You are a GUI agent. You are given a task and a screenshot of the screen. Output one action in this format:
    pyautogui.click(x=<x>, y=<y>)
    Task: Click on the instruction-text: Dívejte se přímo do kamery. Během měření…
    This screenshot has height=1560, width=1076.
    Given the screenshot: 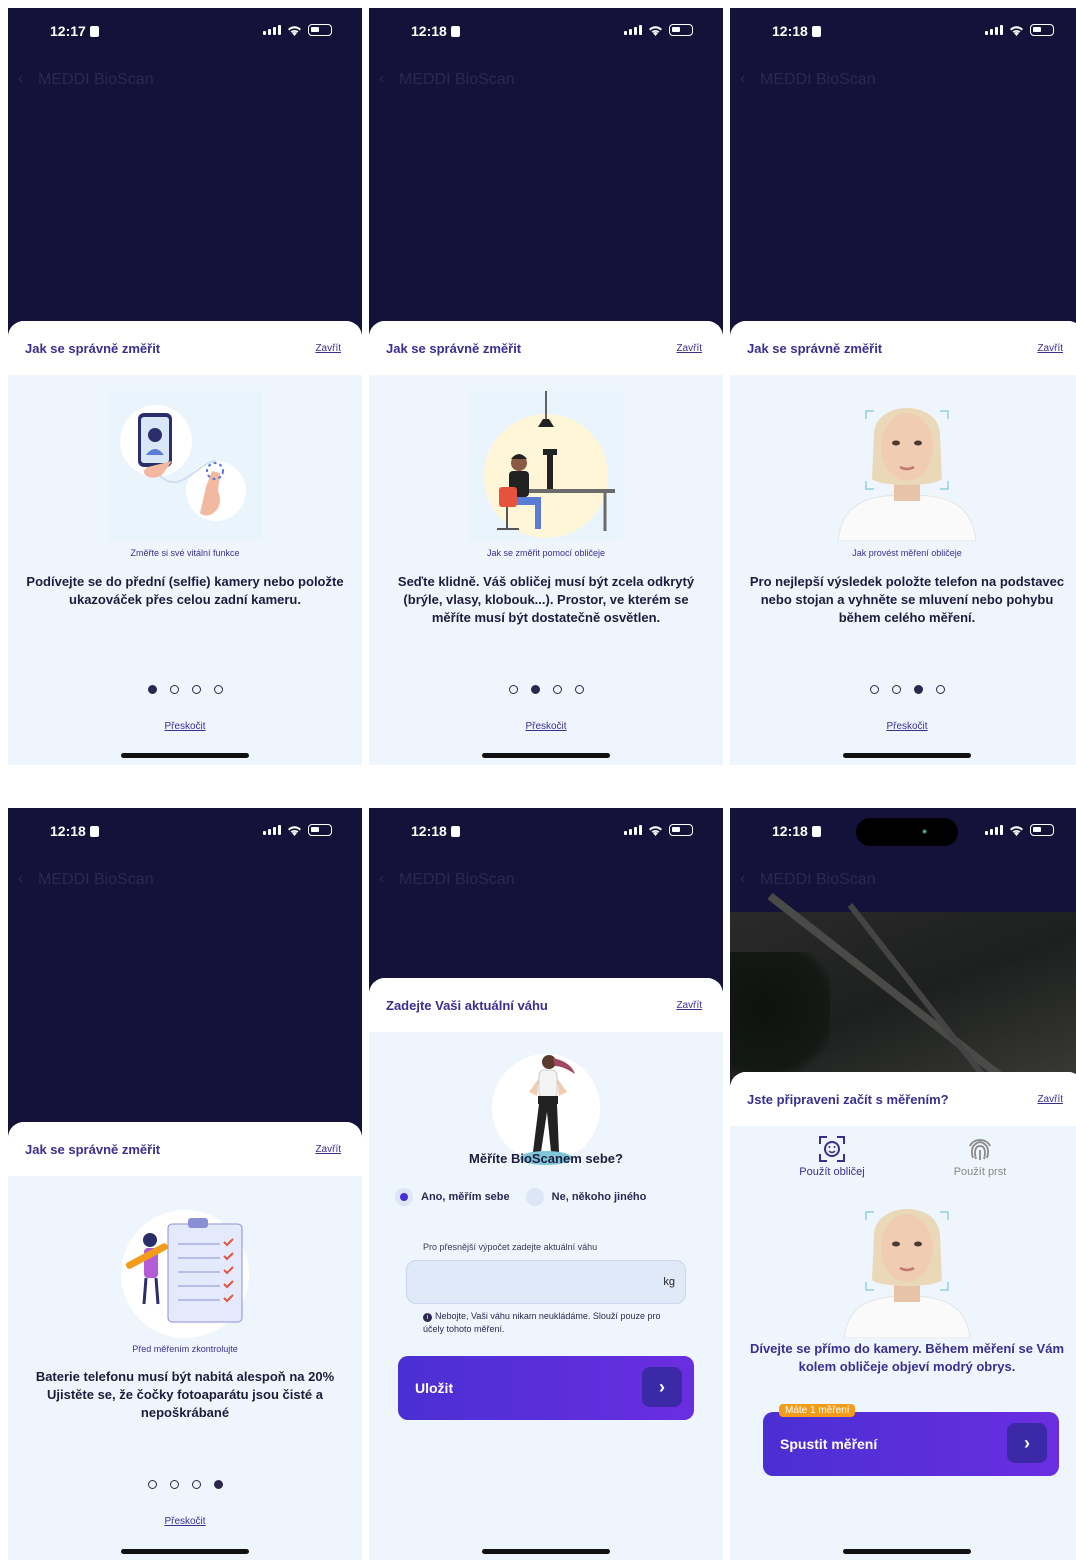 What is the action you would take?
    pyautogui.click(x=907, y=1357)
    